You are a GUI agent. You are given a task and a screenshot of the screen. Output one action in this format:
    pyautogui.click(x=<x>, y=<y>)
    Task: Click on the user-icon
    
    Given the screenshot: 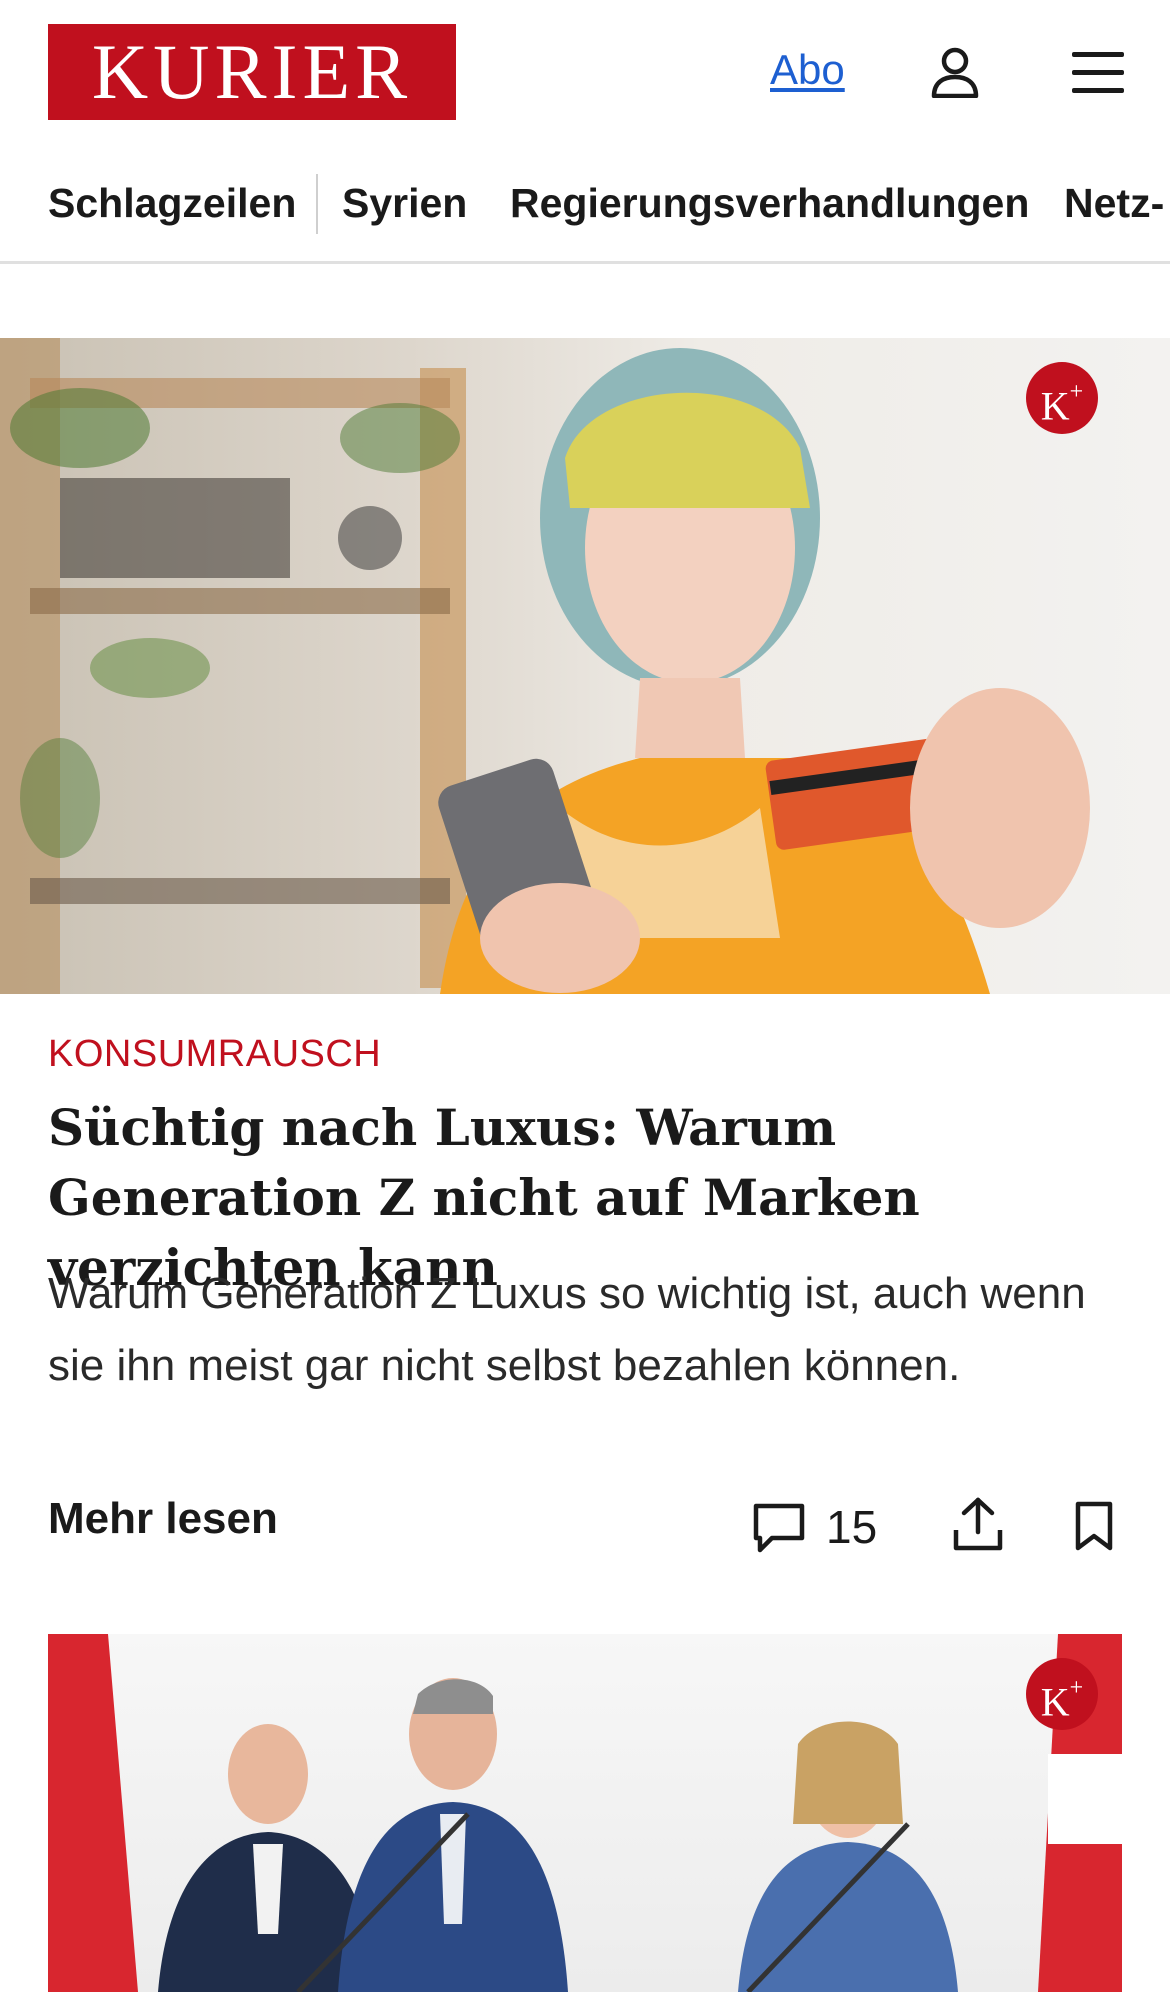 What is the action you would take?
    pyautogui.click(x=955, y=72)
    